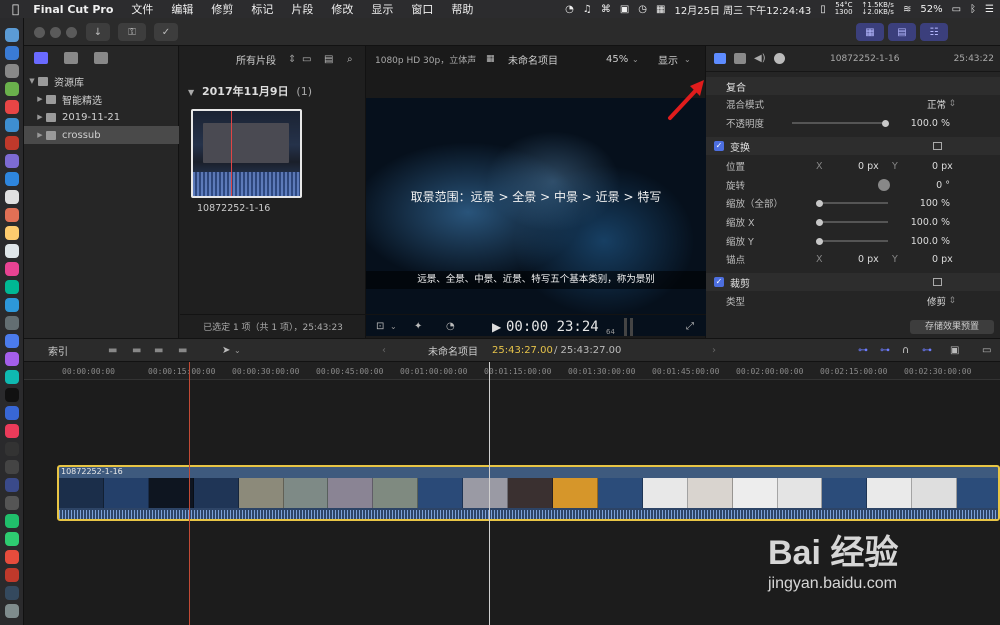 Image resolution: width=1000 pixels, height=625 pixels. Describe the element at coordinates (12, 53) in the screenshot. I see `safari-icon` at that location.